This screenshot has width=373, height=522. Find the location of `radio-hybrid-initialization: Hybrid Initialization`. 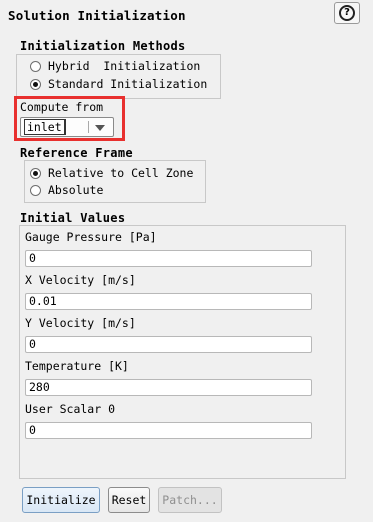

radio-hybrid-initialization: Hybrid Initialization is located at coordinates (115, 66).